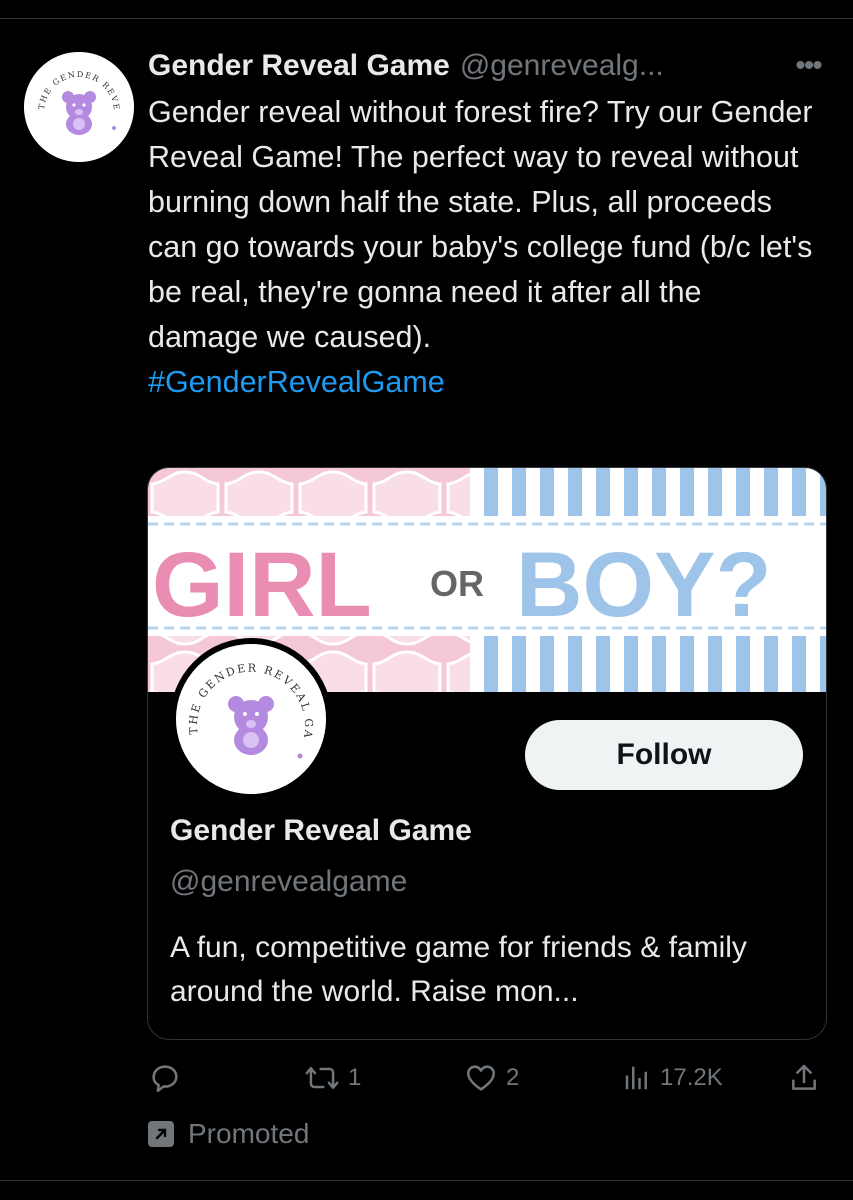 This screenshot has height=1200, width=853. I want to click on like-button: 2, so click(491, 1078).